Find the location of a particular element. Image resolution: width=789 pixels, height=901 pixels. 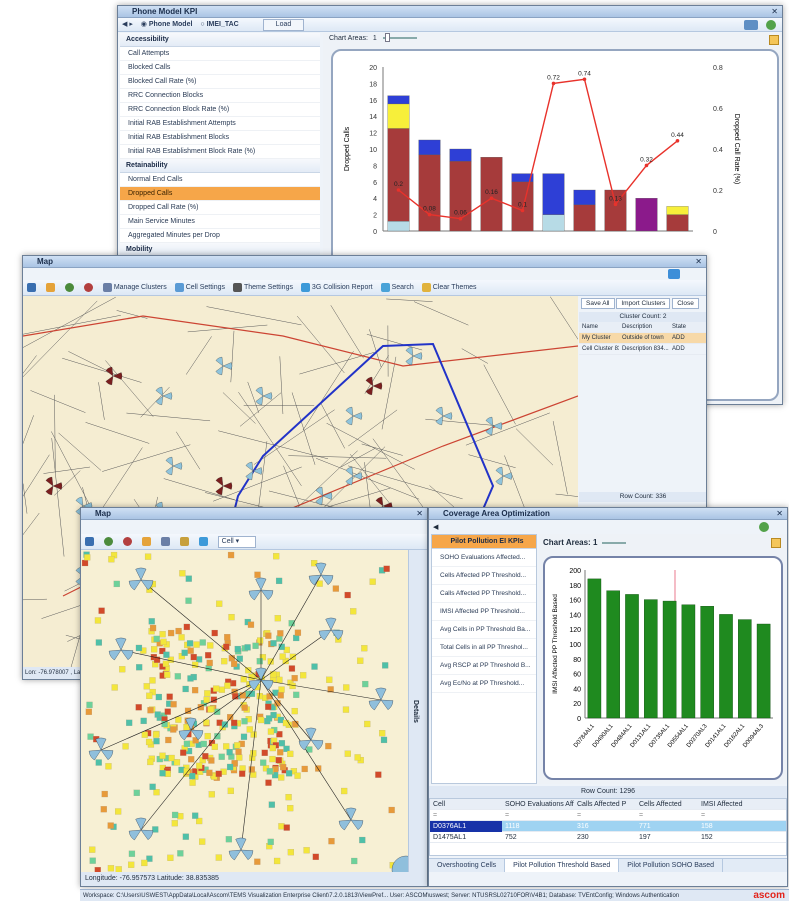

import-clusters-button: Import Clusters is located at coordinates (643, 303).